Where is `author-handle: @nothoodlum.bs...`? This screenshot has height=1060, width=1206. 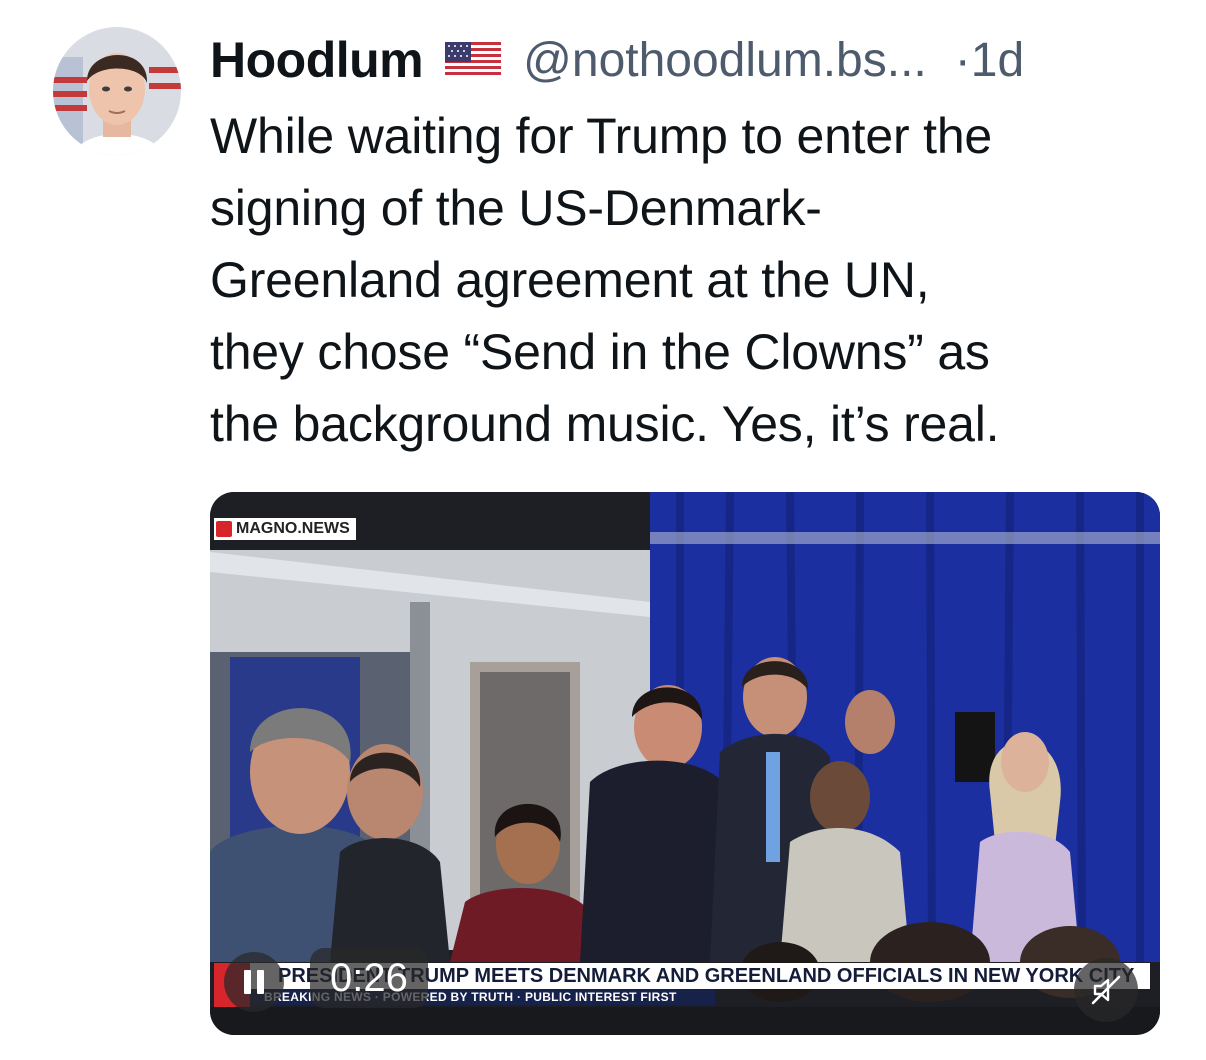 author-handle: @nothoodlum.bs... is located at coordinates (725, 60).